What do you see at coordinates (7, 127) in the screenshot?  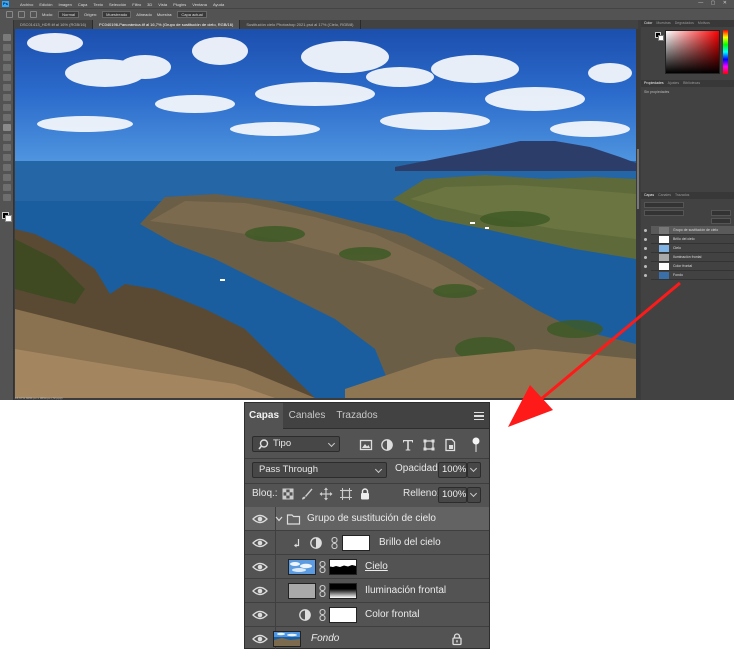 I see `clone-stamp-tool-icon` at bounding box center [7, 127].